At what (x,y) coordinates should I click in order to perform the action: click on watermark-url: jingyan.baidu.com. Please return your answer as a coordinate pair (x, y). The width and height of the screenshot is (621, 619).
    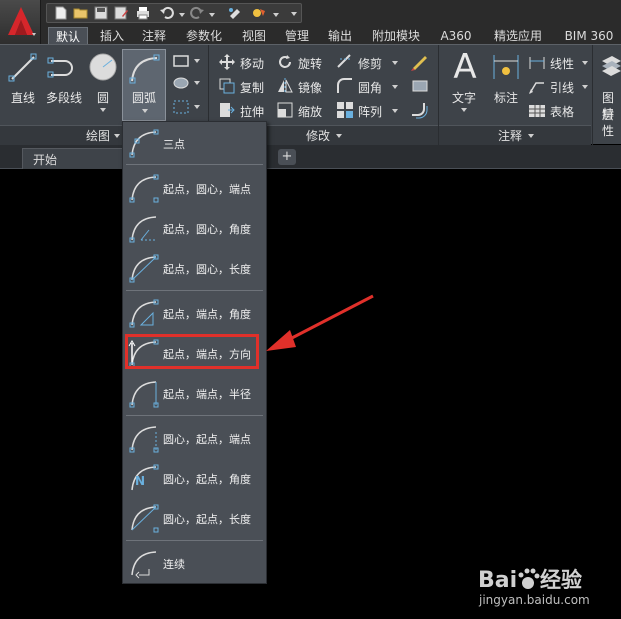
    Looking at the image, I should click on (534, 600).